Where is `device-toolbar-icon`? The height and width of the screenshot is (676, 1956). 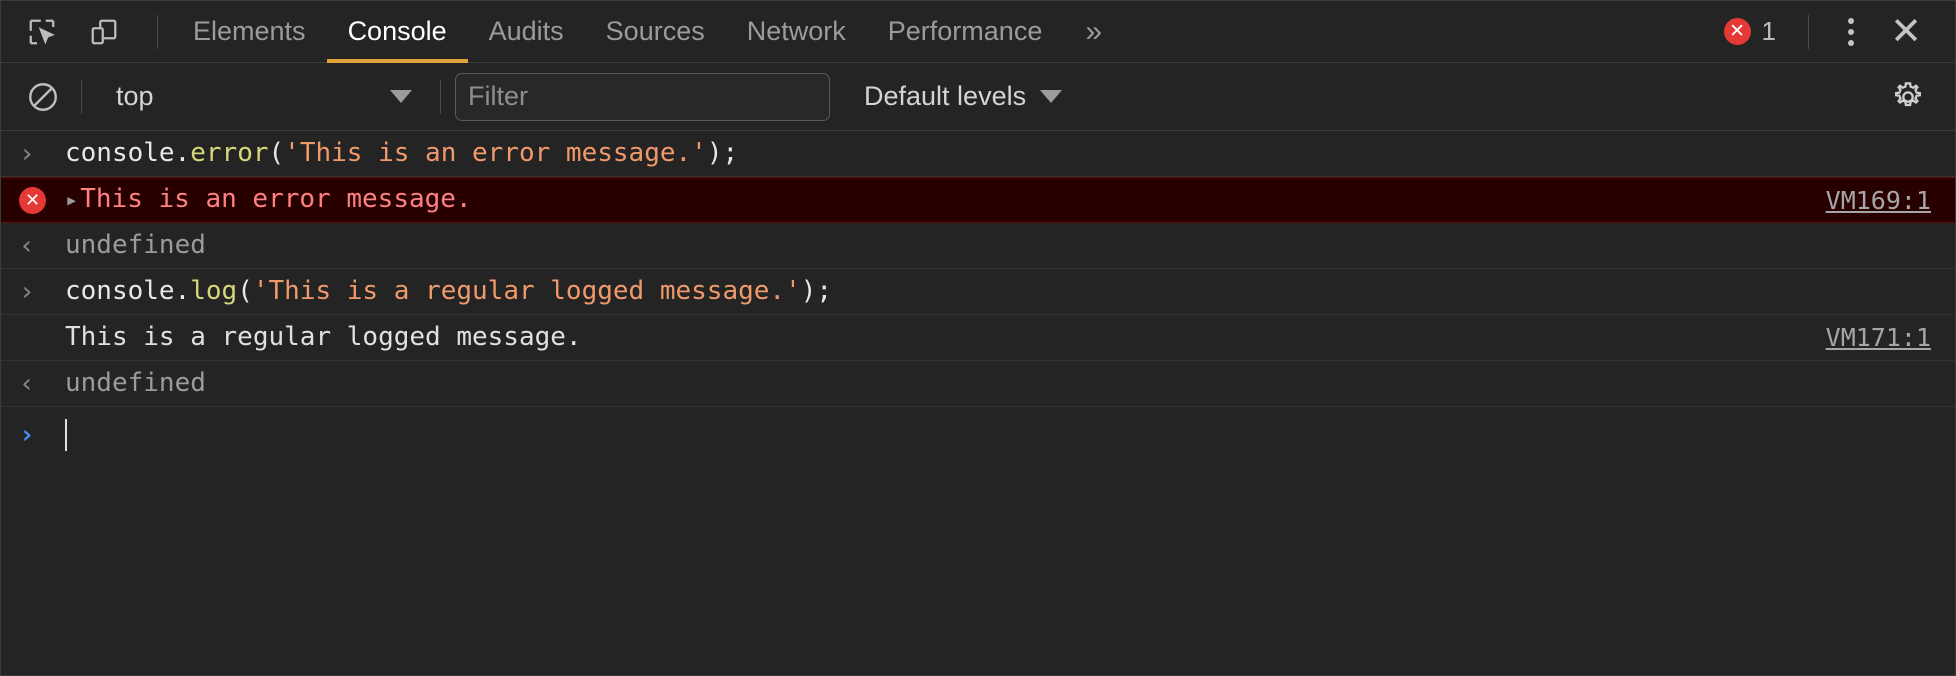 device-toolbar-icon is located at coordinates (104, 32).